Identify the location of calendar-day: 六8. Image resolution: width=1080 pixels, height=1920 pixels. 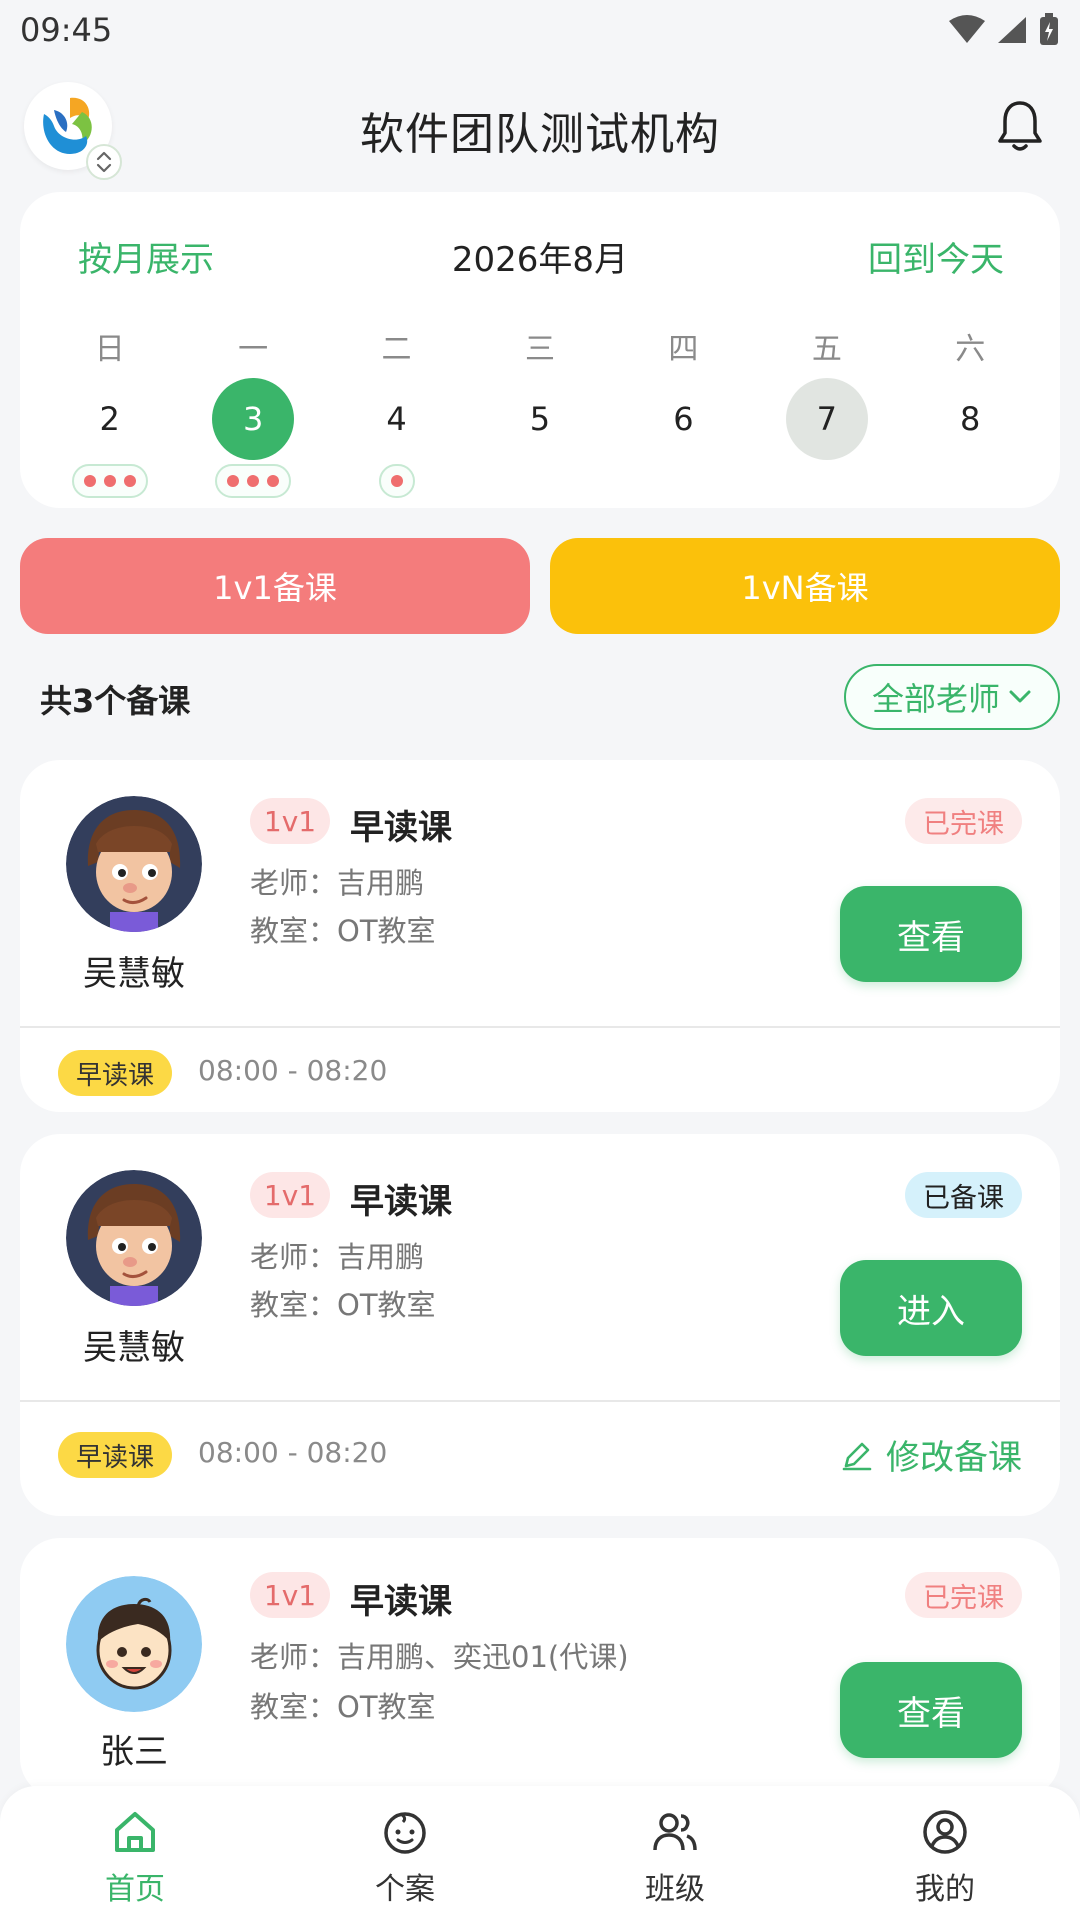
(970, 410).